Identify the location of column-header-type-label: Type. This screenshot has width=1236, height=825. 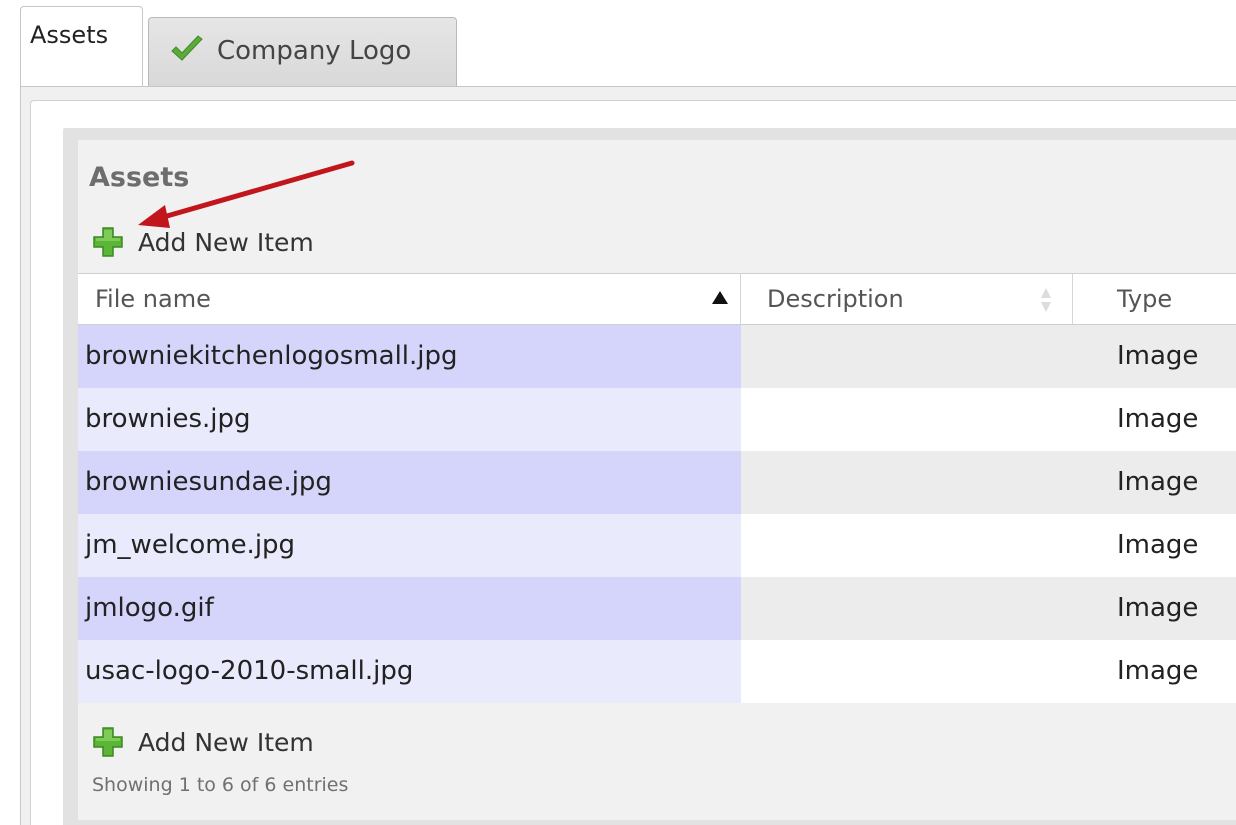
(1145, 299).